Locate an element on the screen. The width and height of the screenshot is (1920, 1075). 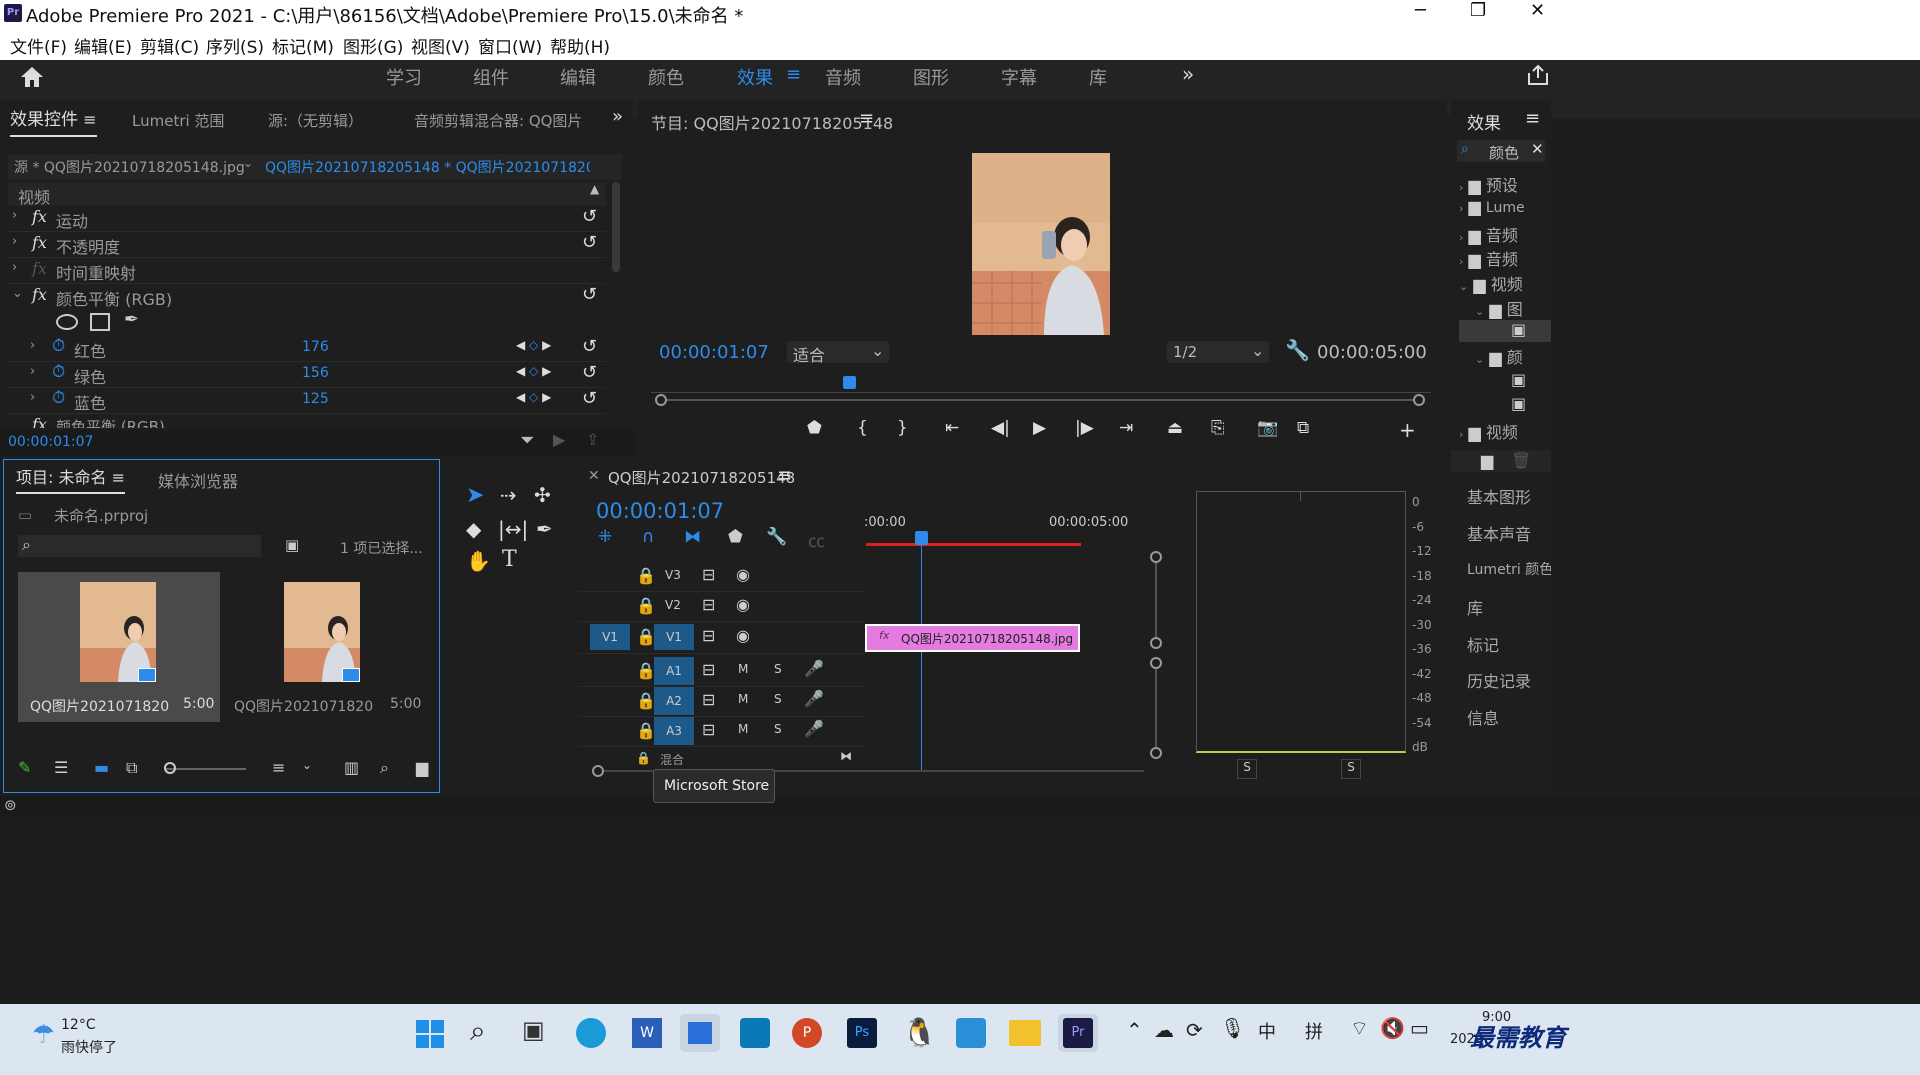
menu-file: 文件(F) is located at coordinates (38, 45).